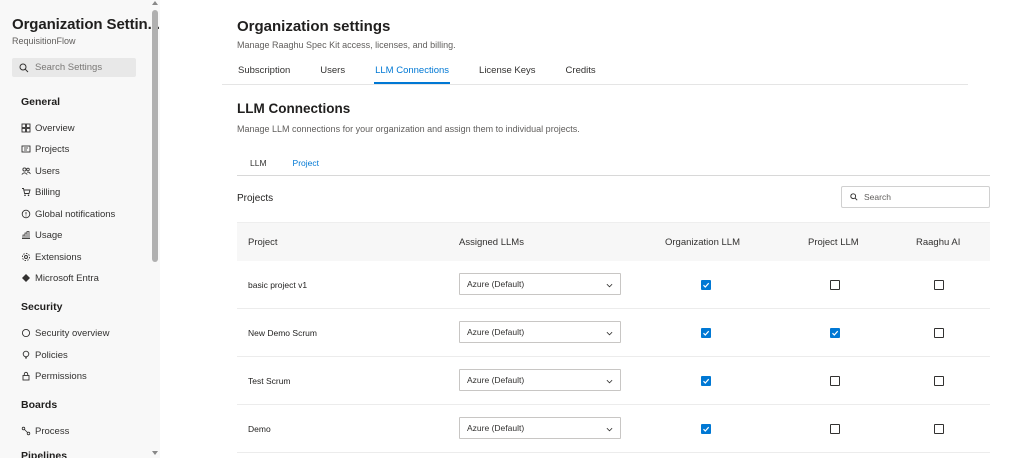 The image size is (1024, 458). I want to click on projects-search, so click(915, 197).